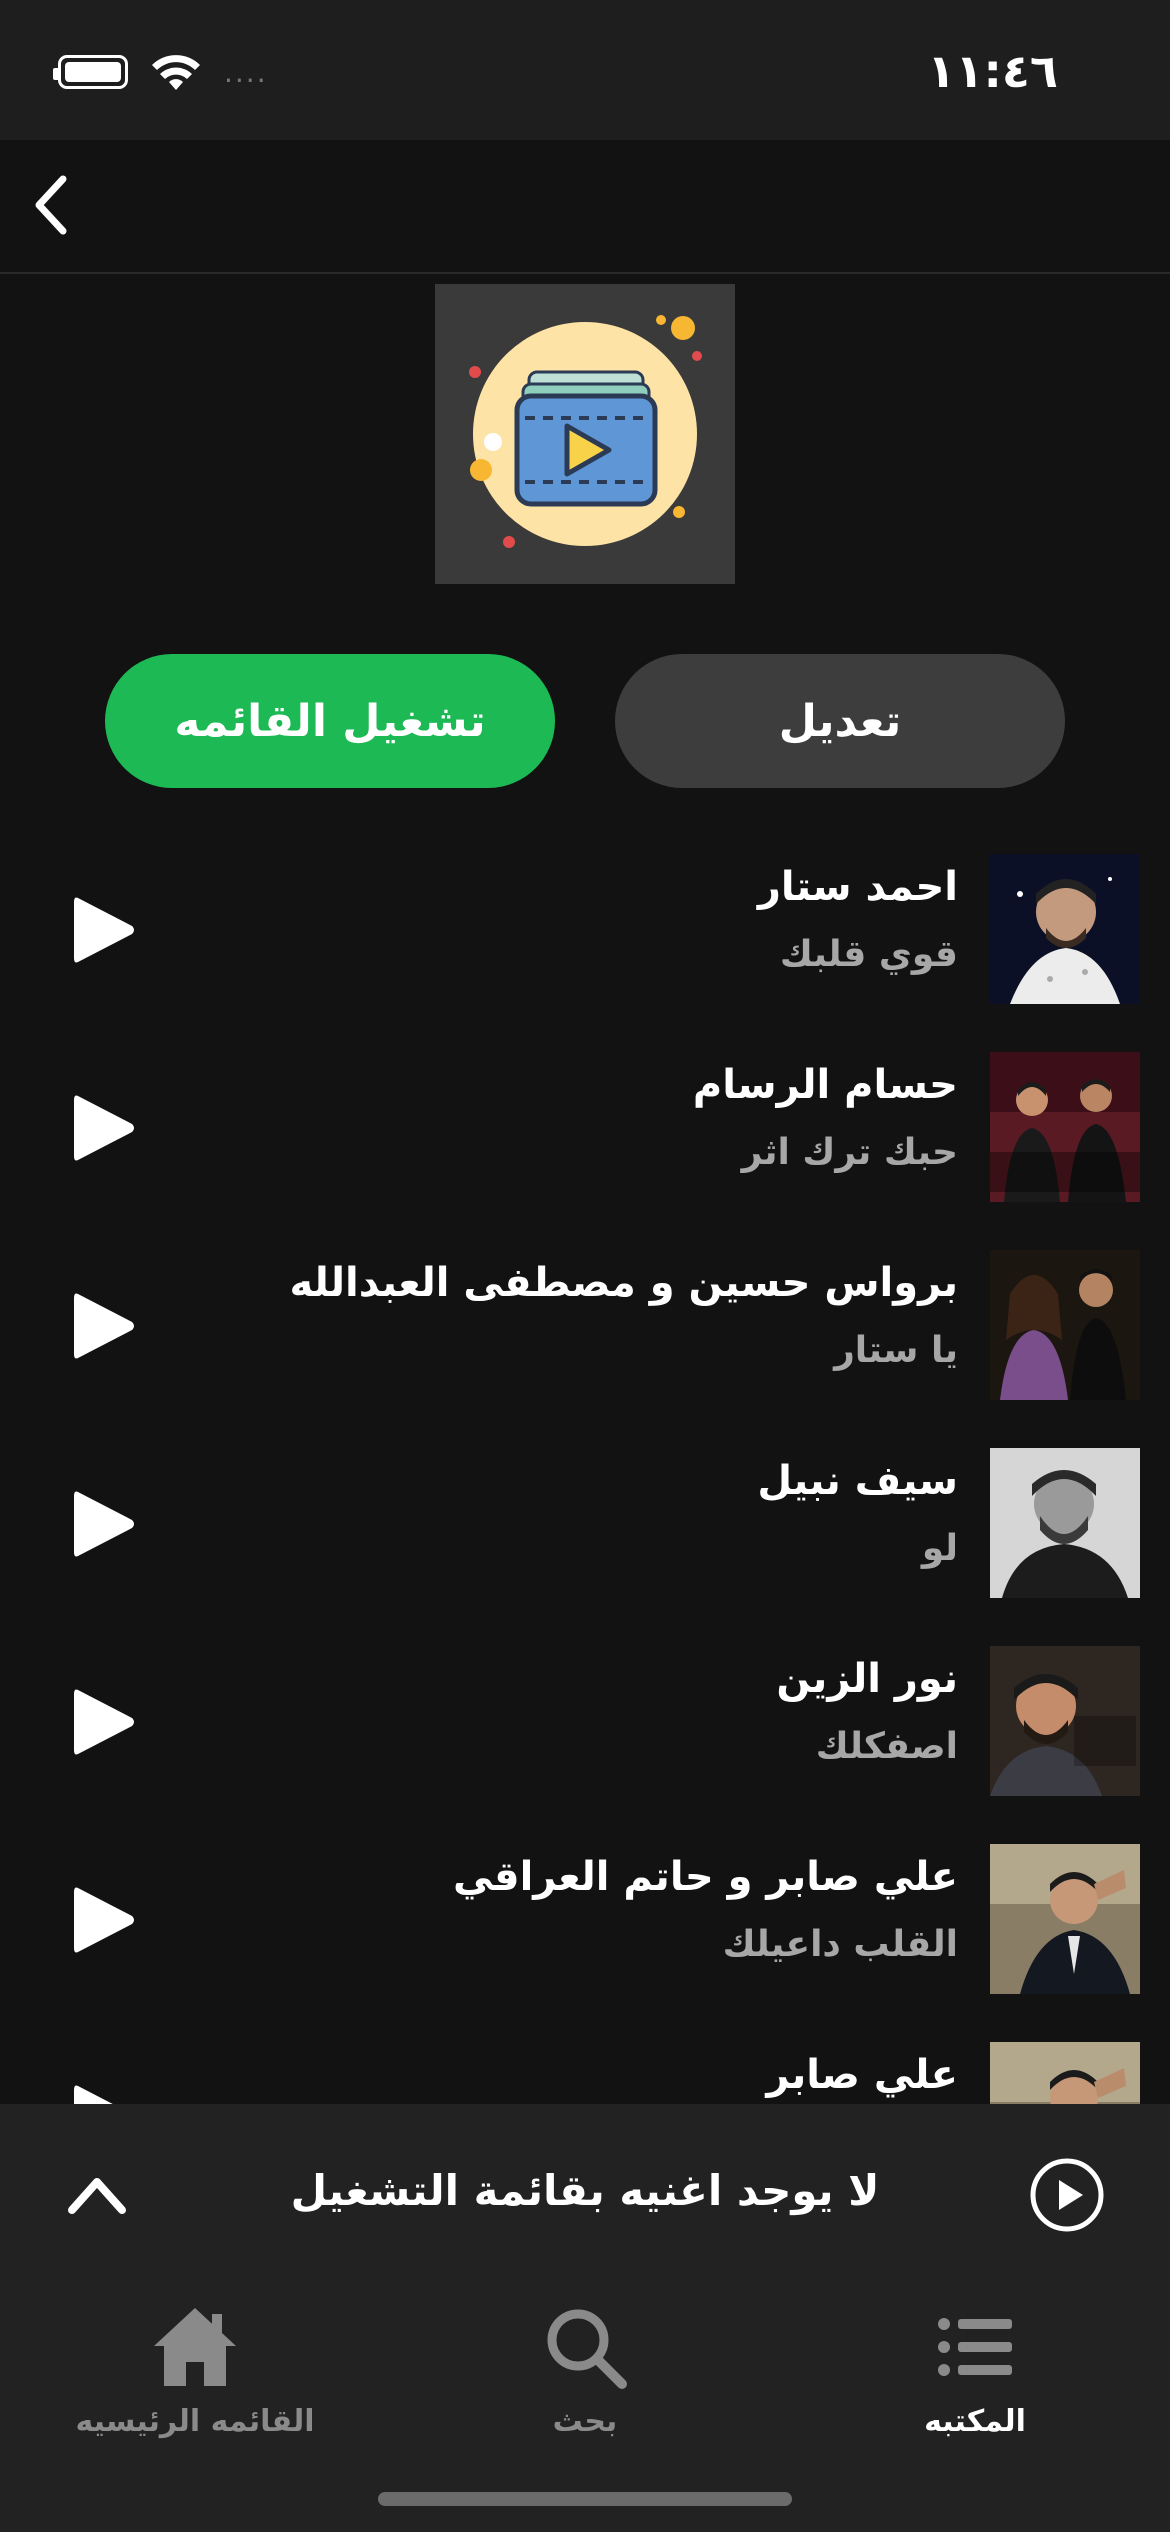 This screenshot has width=1170, height=2532. Describe the element at coordinates (97, 2194) in the screenshot. I see `chevron-up-icon` at that location.